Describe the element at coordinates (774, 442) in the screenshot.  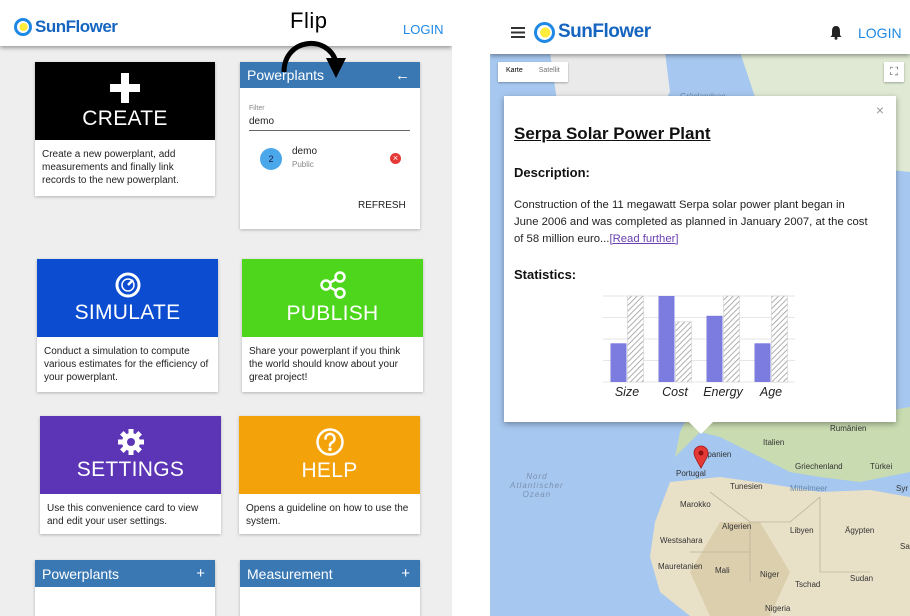
I see `map-label: Italien` at that location.